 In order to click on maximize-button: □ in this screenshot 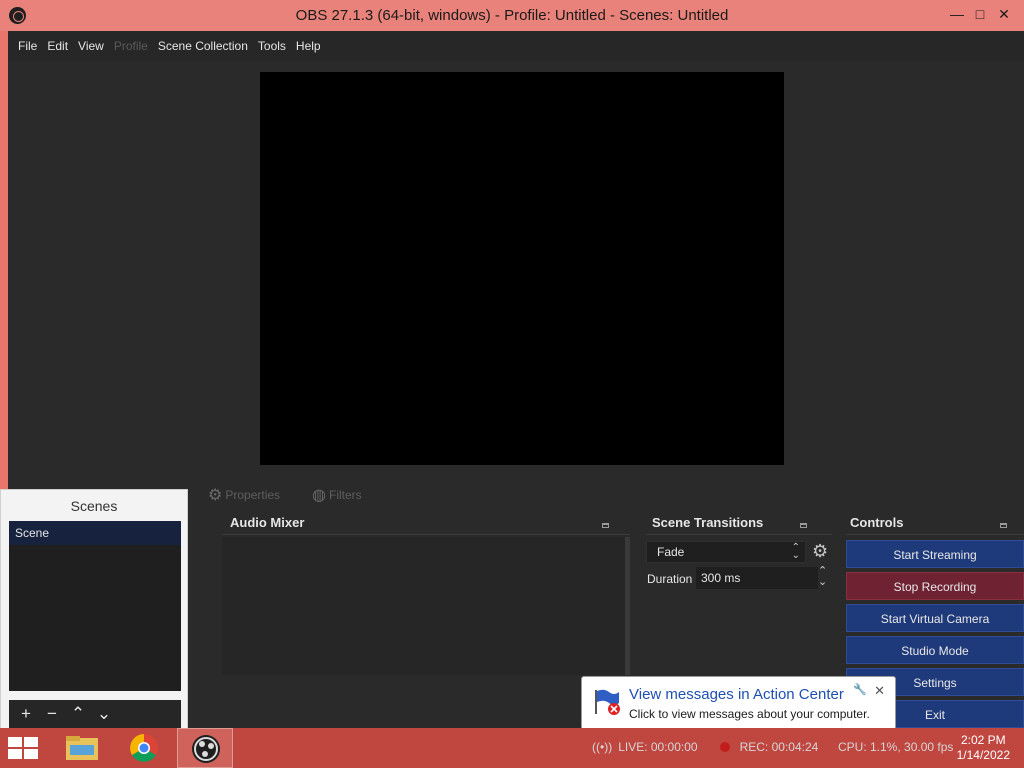, I will do `click(980, 14)`.